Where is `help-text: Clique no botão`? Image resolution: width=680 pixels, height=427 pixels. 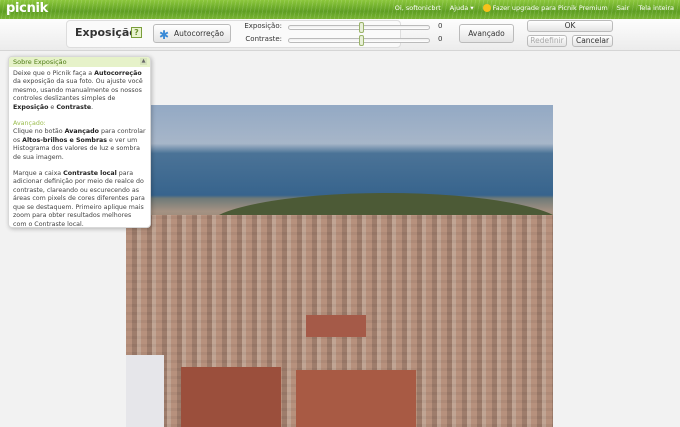
help-text: Clique no botão is located at coordinates (39, 132).